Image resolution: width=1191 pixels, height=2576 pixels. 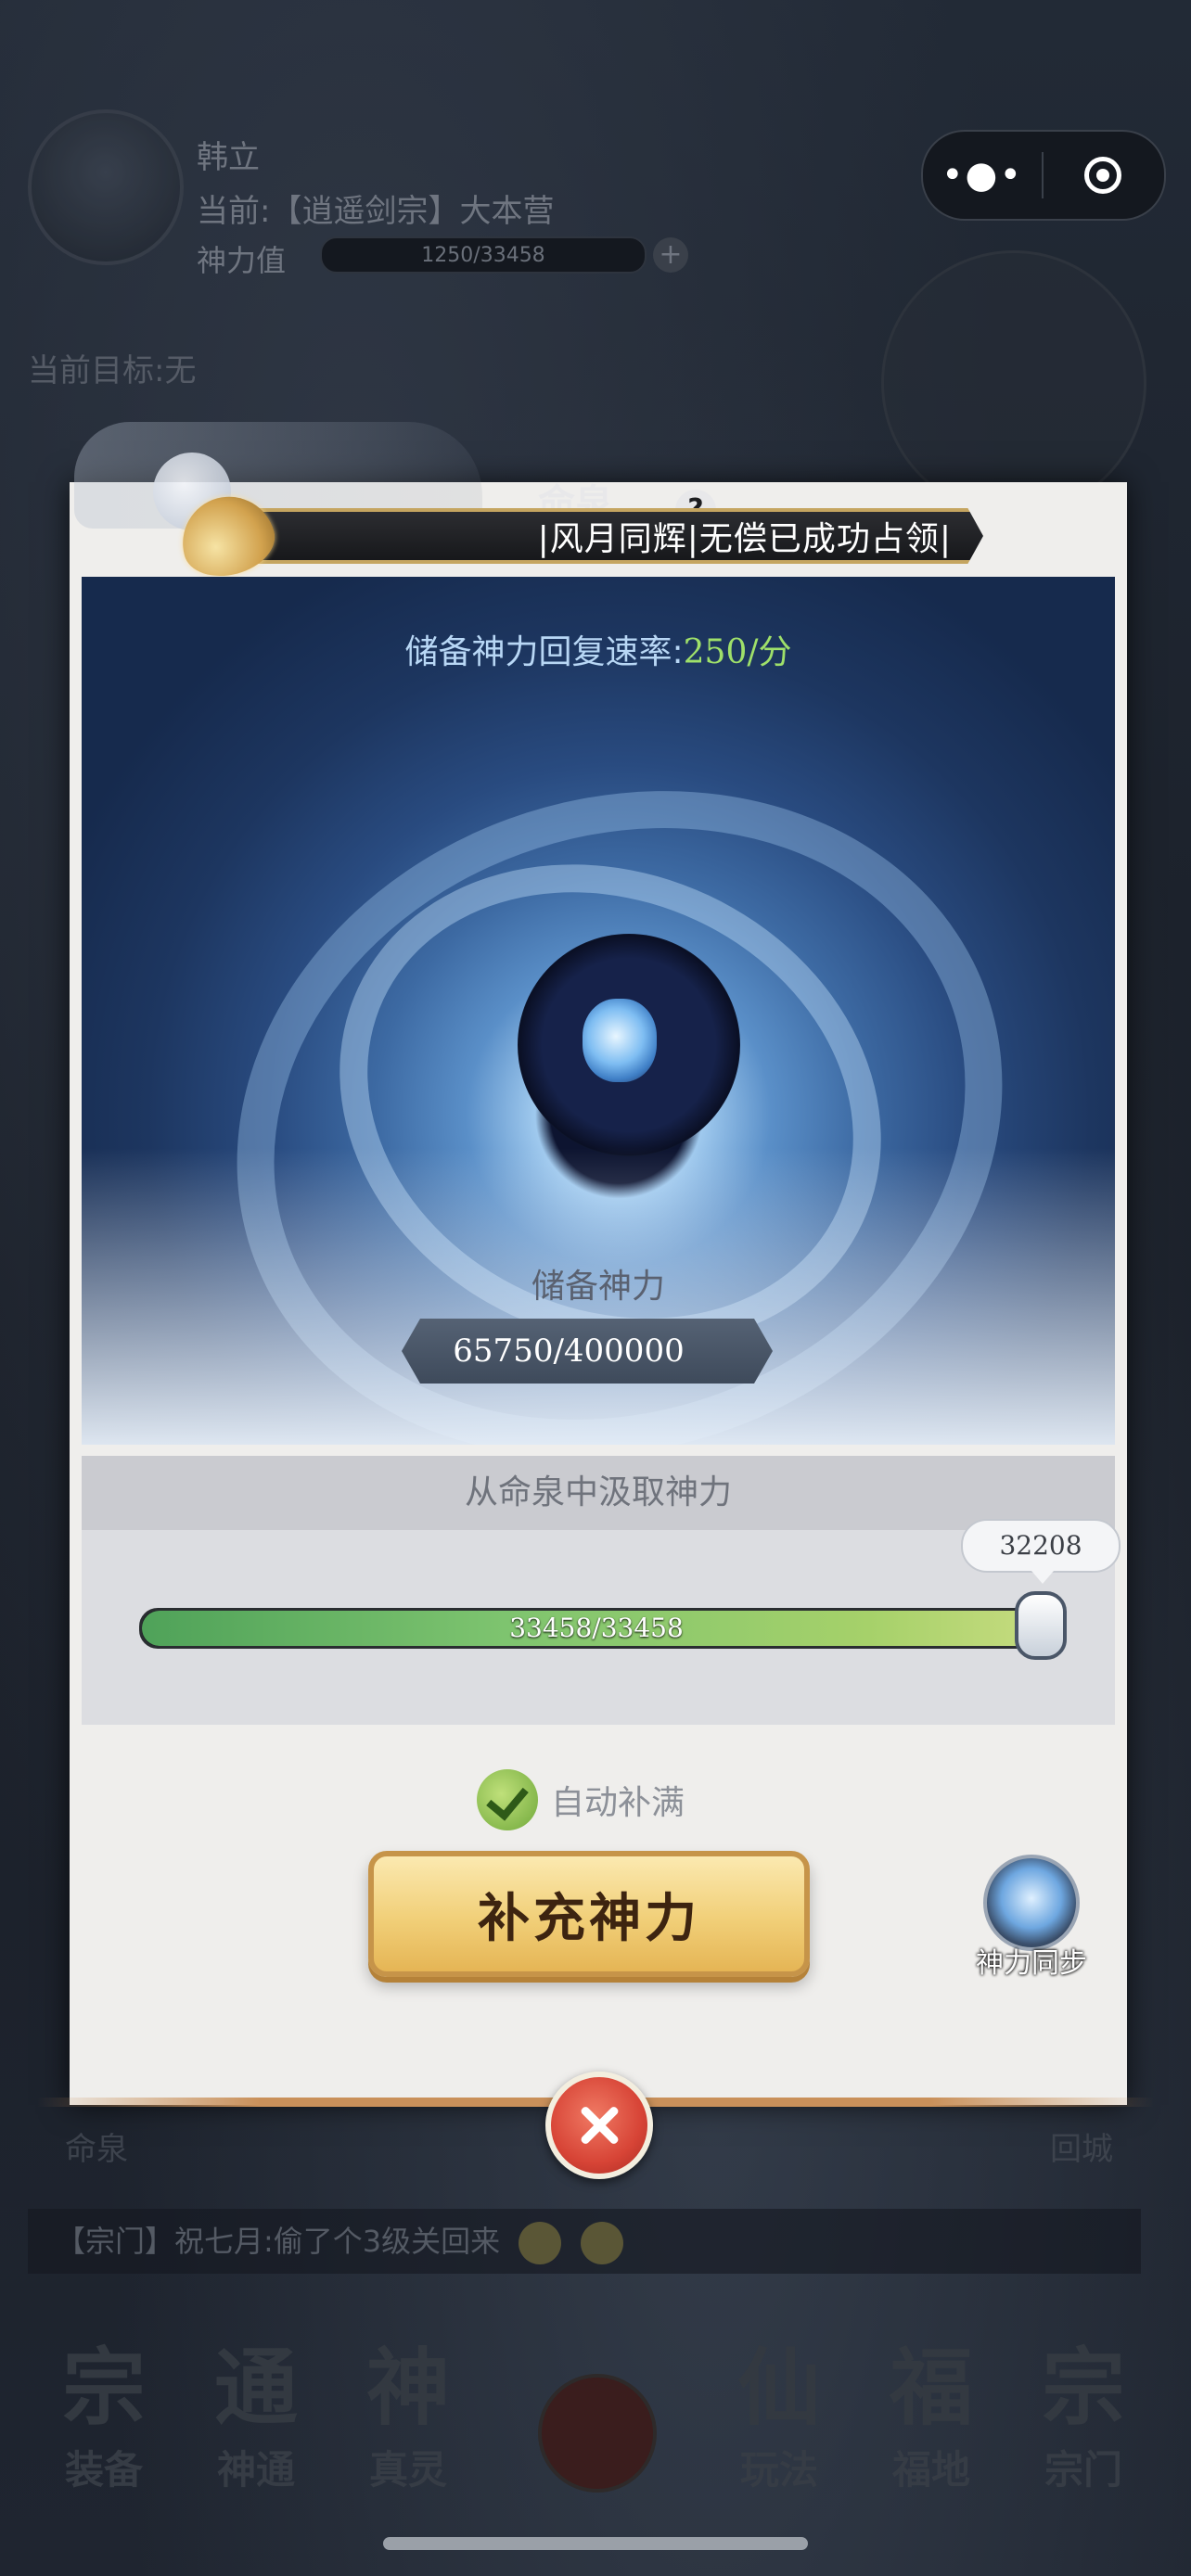 What do you see at coordinates (670, 255) in the screenshot?
I see `power-plus-icon: +` at bounding box center [670, 255].